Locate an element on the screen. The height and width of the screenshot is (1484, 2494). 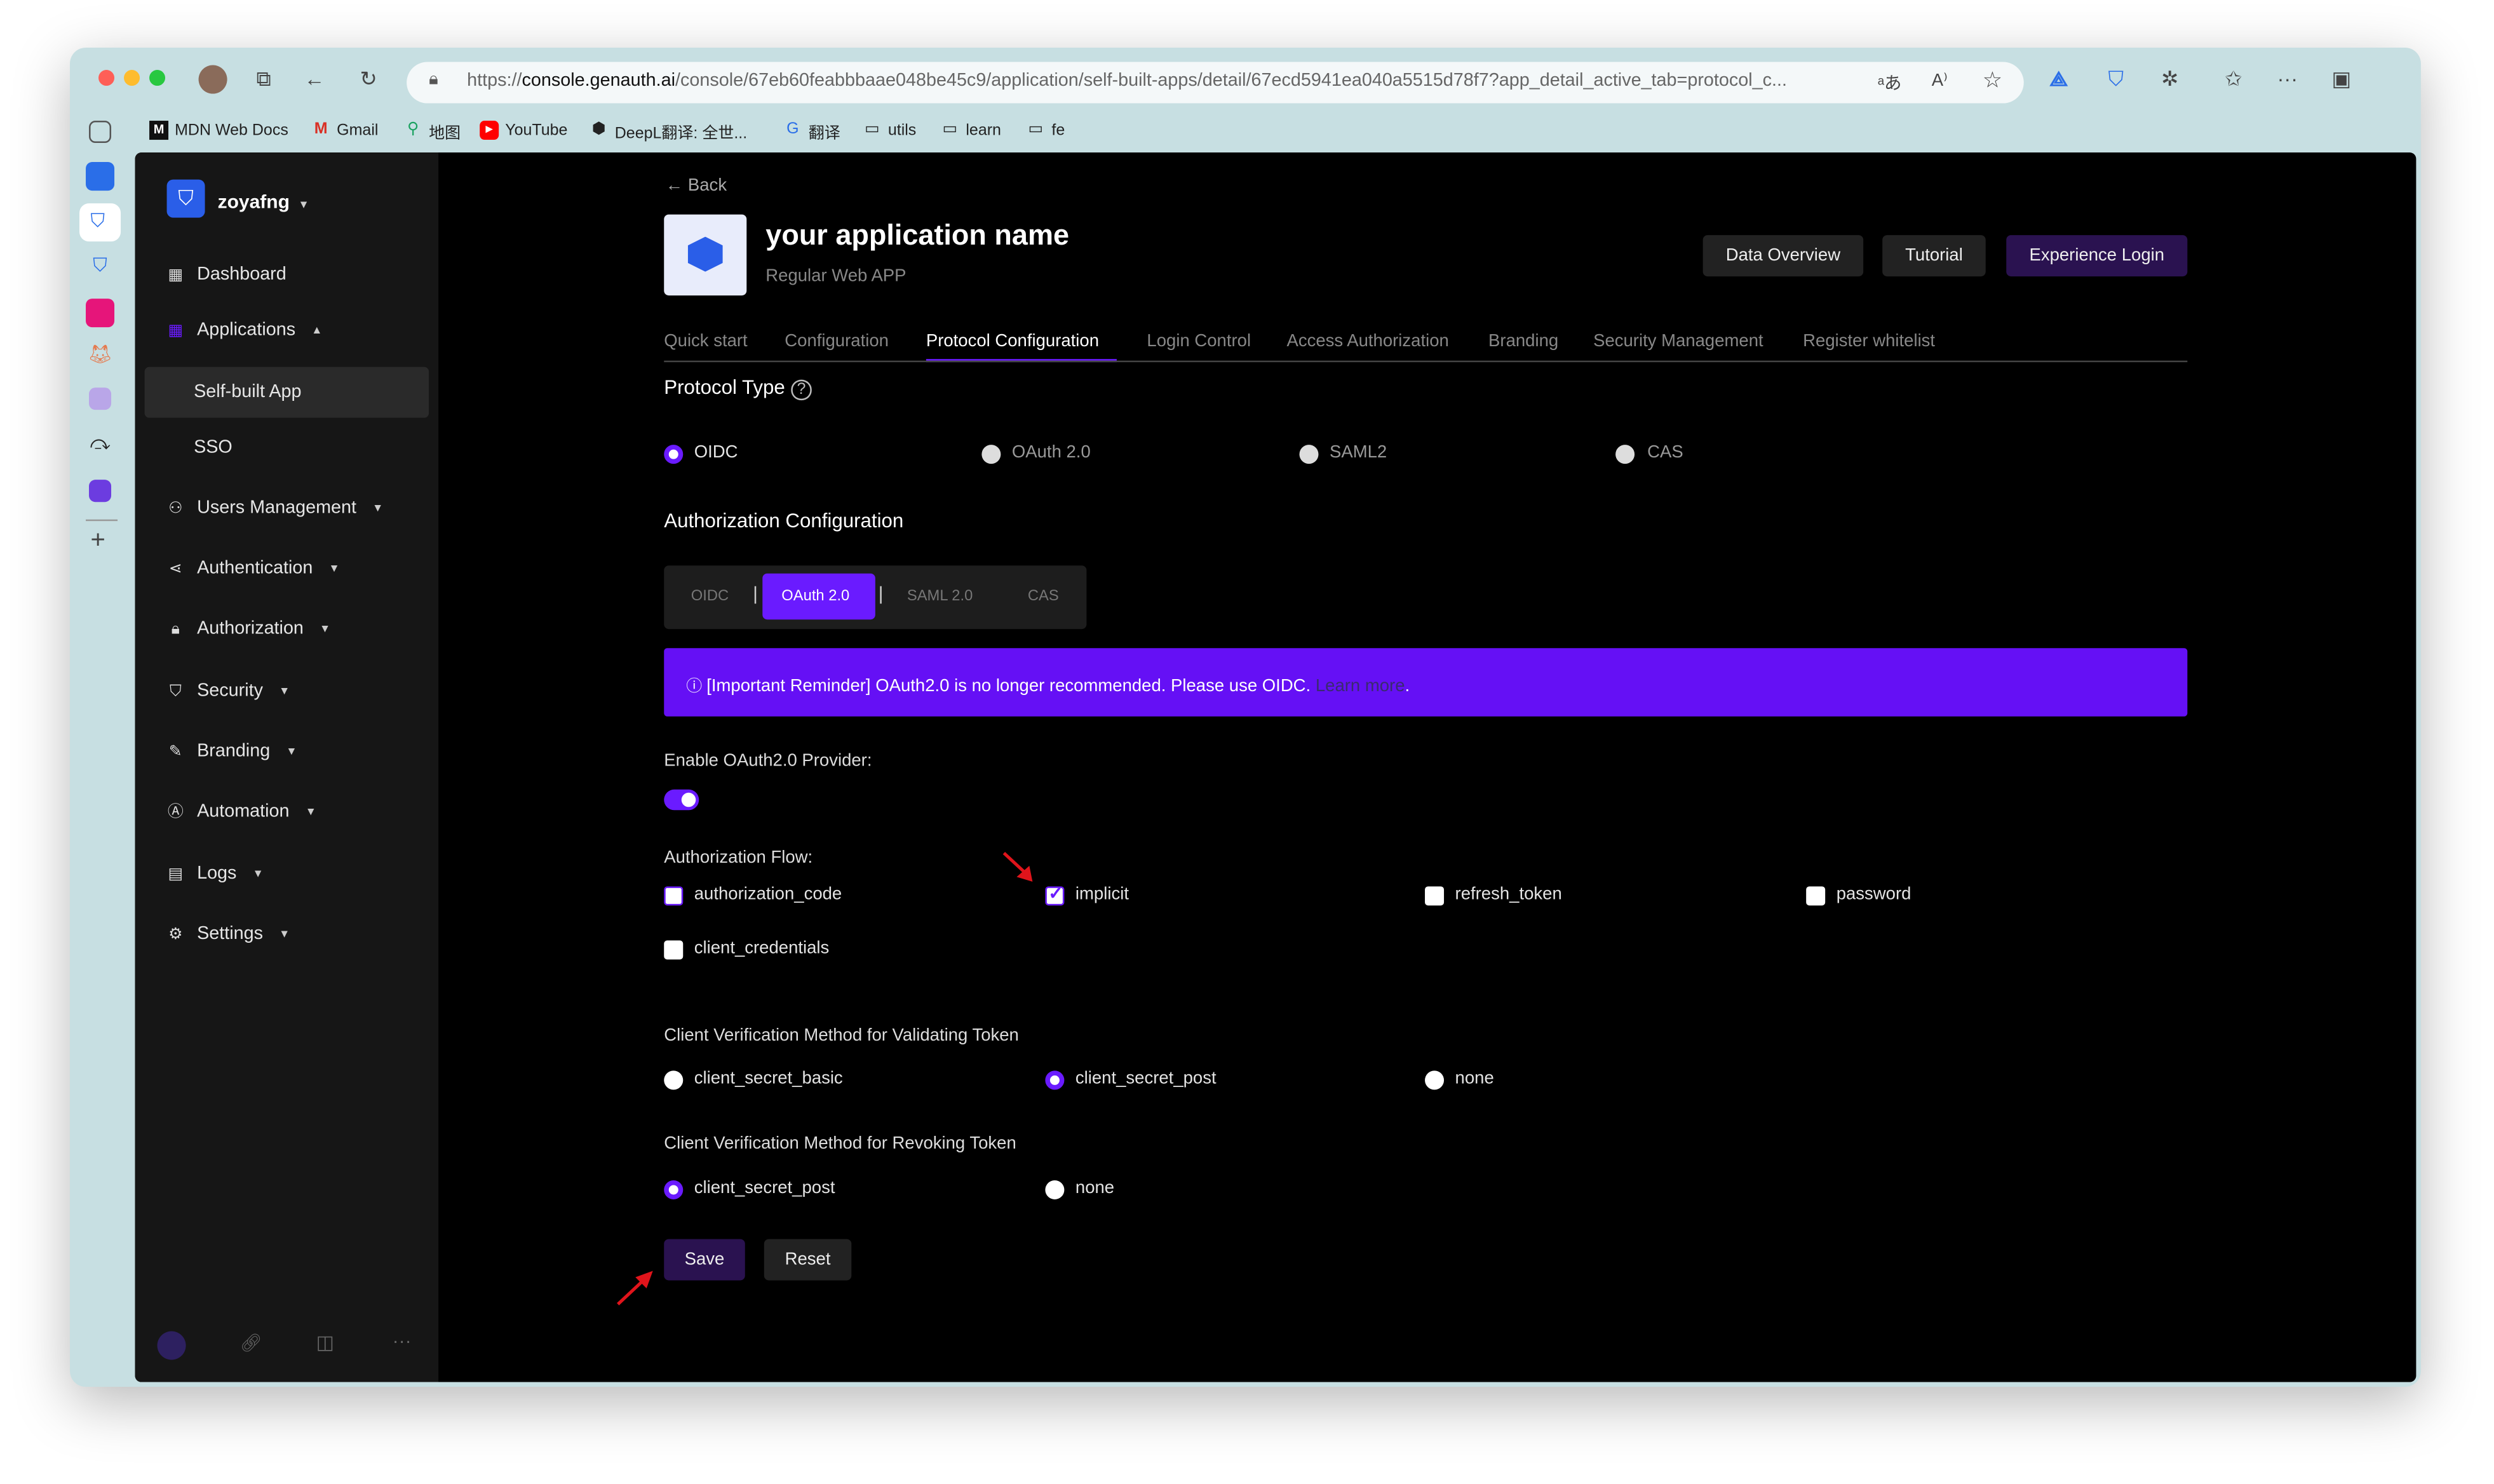
sidebar-item-label: Security is located at coordinates (230, 691).